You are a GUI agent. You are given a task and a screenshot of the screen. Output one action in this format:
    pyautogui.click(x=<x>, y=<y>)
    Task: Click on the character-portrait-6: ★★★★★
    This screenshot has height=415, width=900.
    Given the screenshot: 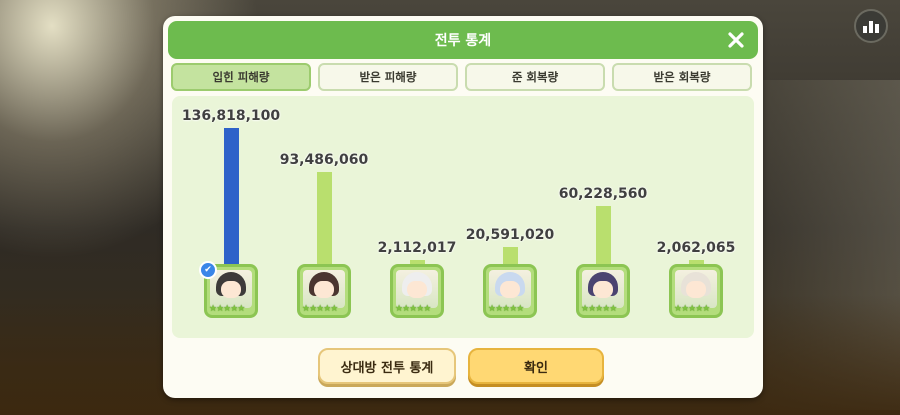 What is the action you would take?
    pyautogui.click(x=696, y=291)
    